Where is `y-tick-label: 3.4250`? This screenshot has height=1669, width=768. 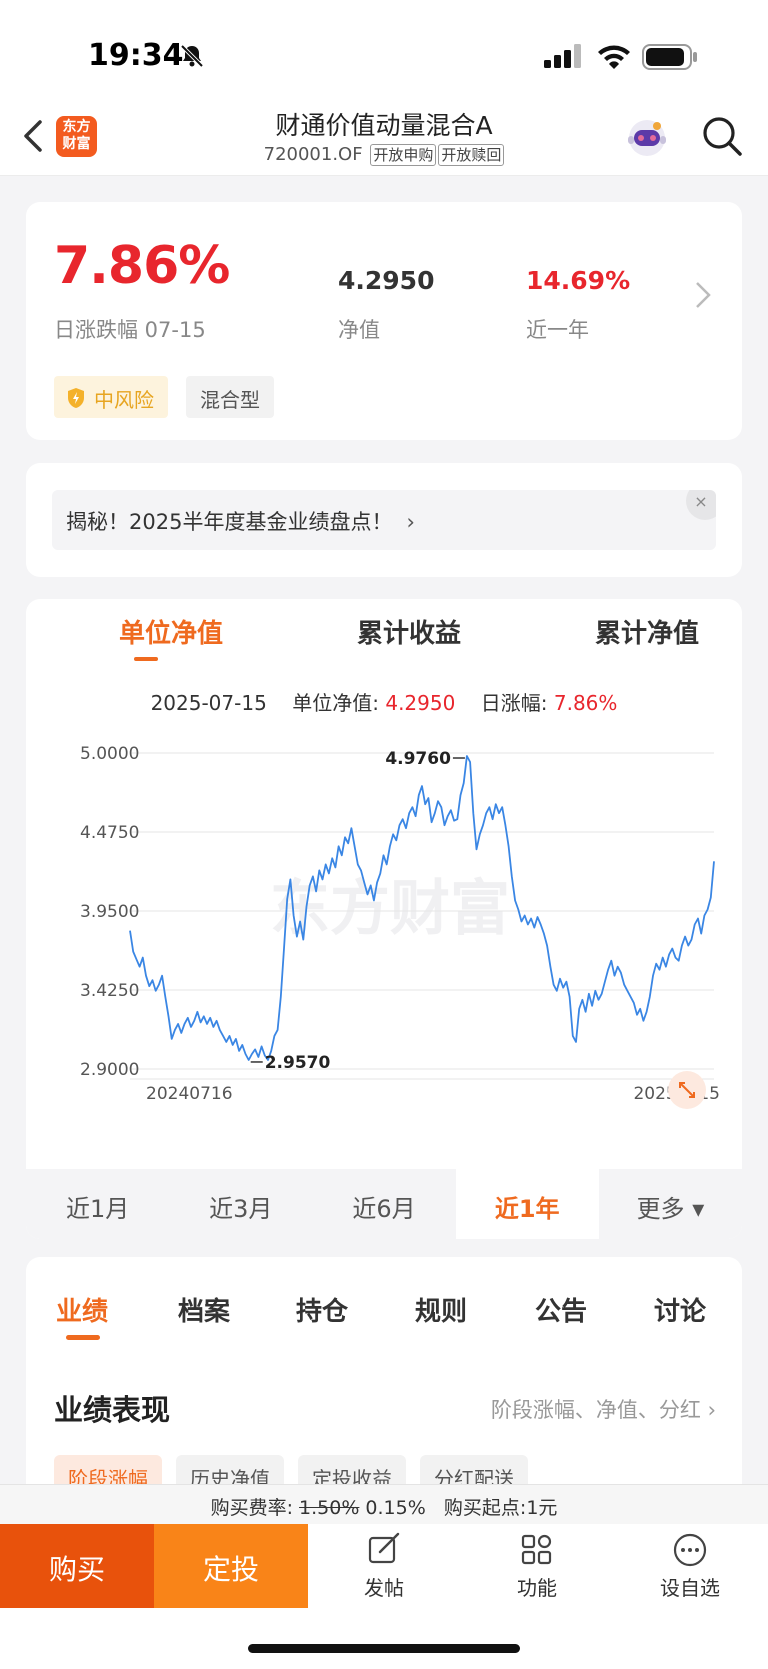
y-tick-label: 3.4250 is located at coordinates (109, 991).